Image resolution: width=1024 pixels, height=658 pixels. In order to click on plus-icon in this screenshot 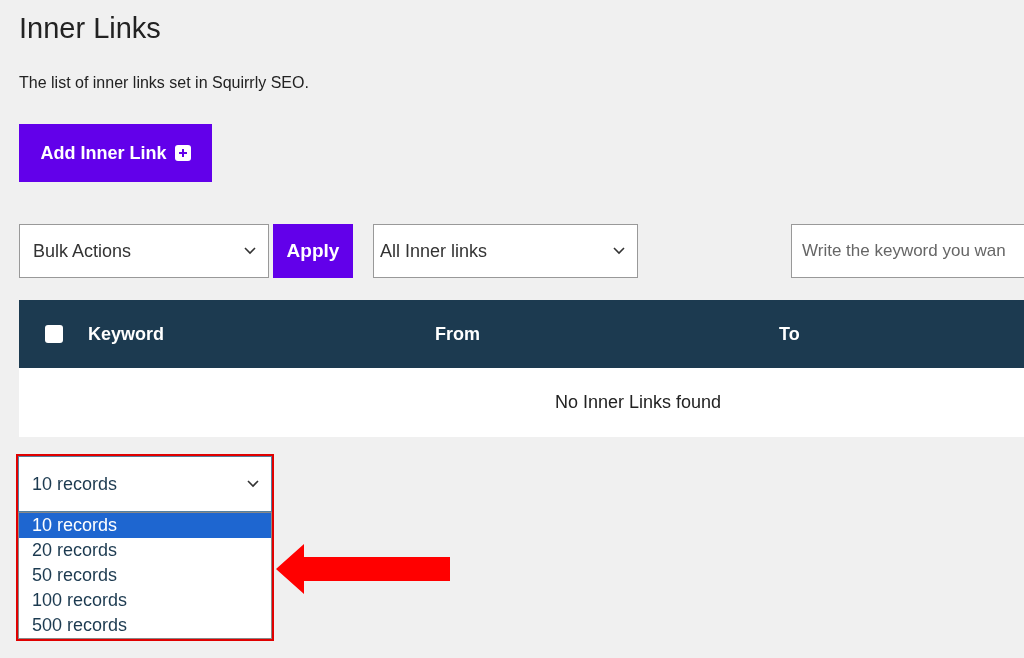, I will do `click(182, 153)`.